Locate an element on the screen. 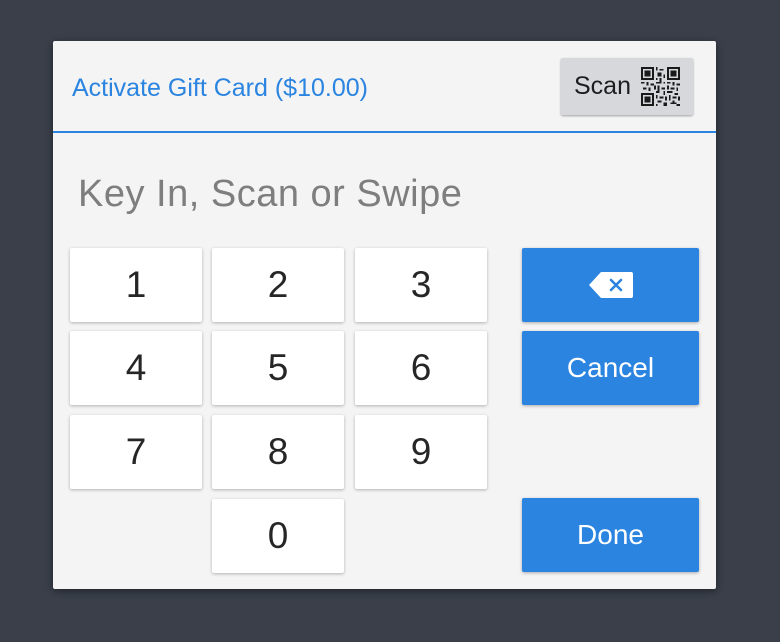 The height and width of the screenshot is (642, 780). key-9: 9 is located at coordinates (421, 452).